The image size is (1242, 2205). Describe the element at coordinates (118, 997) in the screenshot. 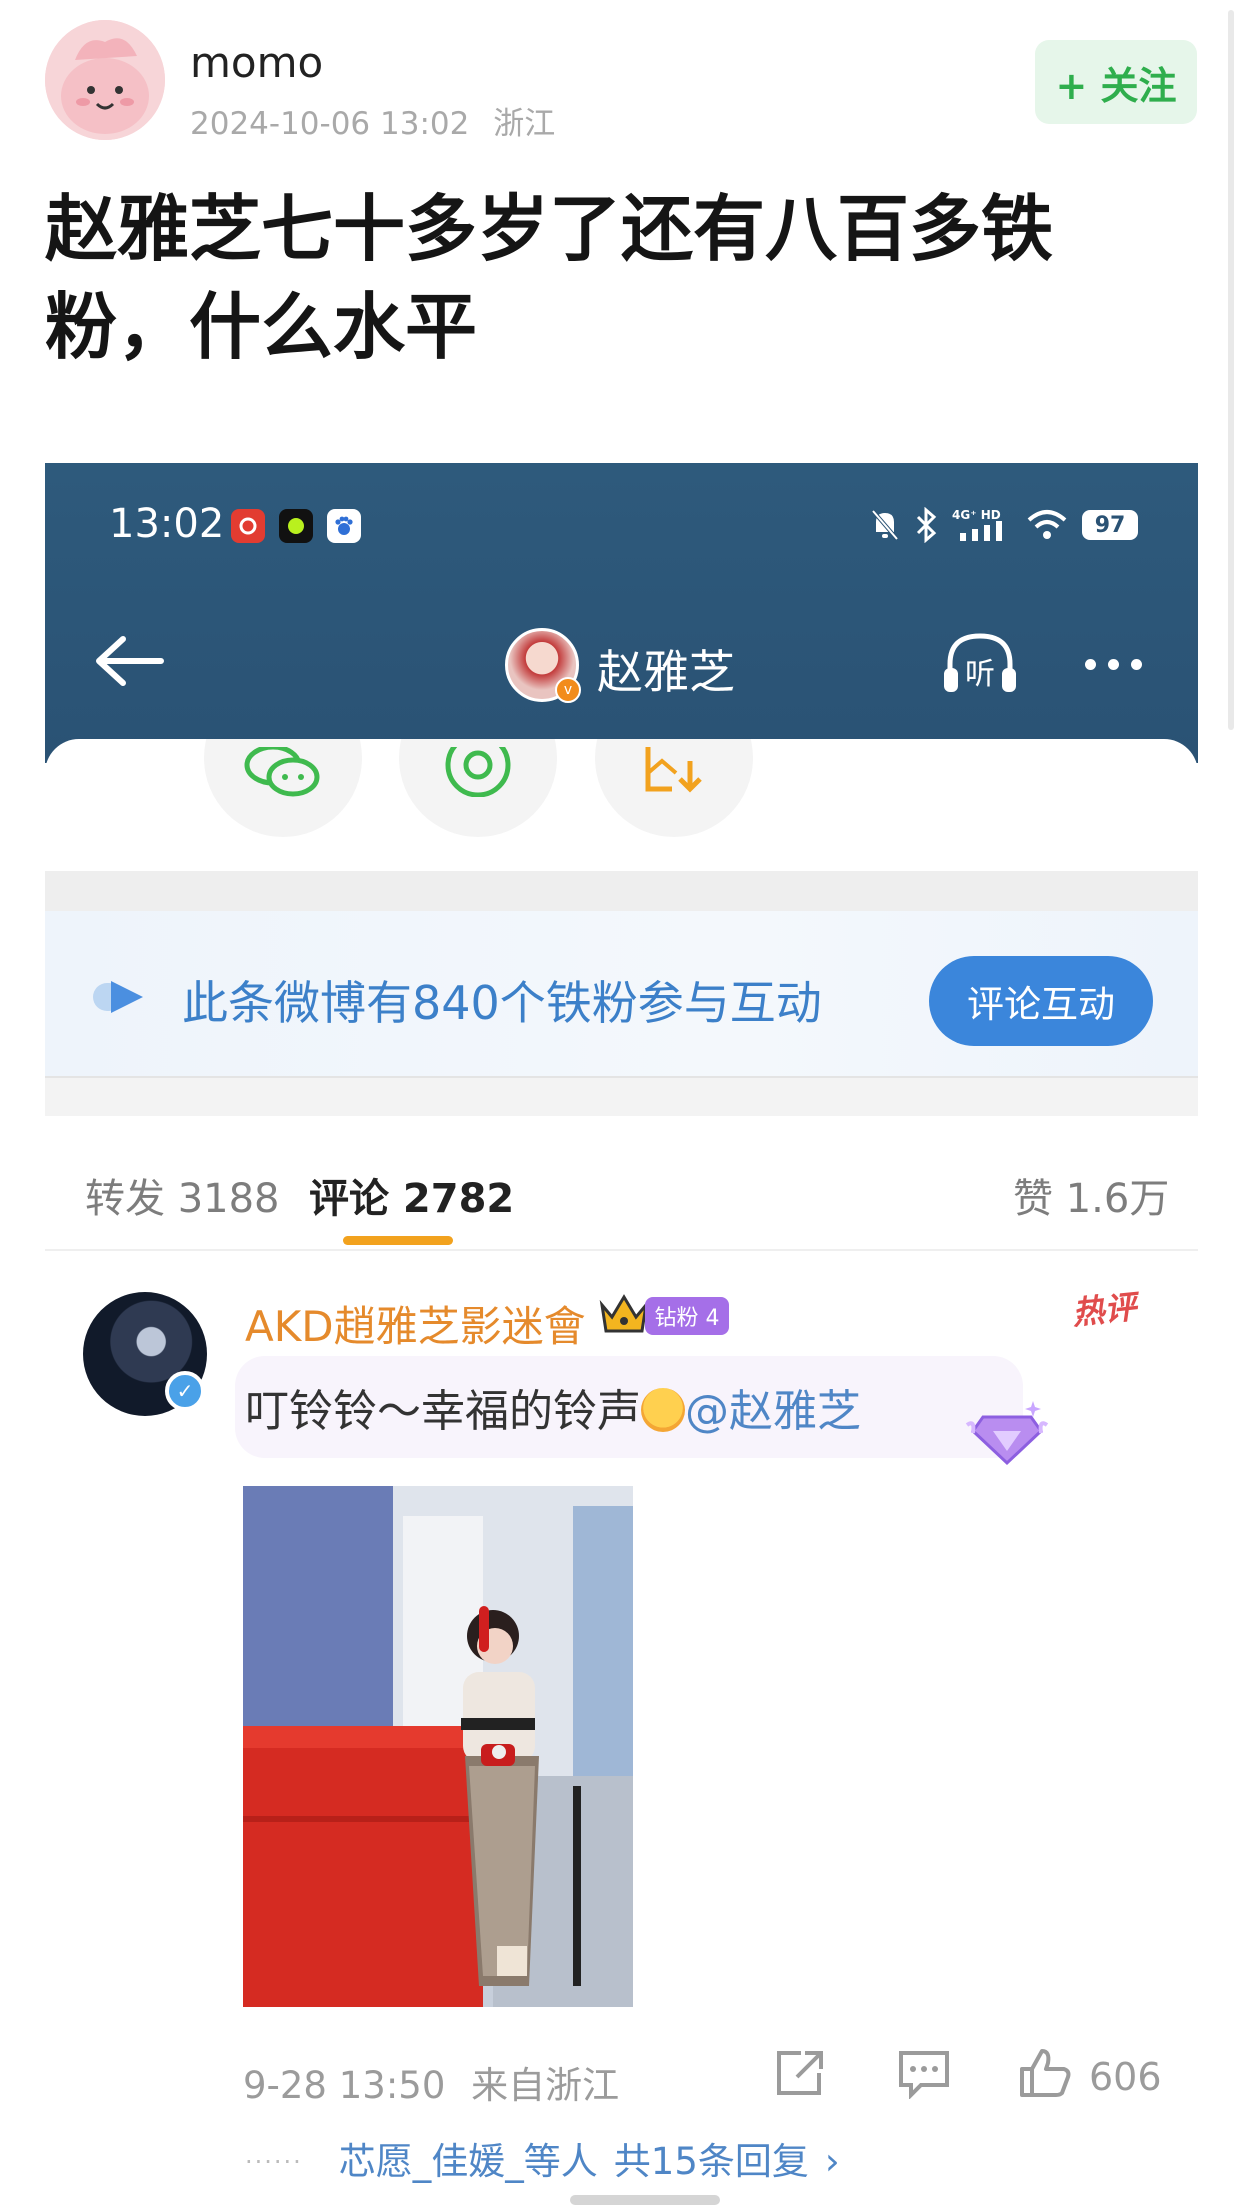

I see `fan-play-icon` at that location.